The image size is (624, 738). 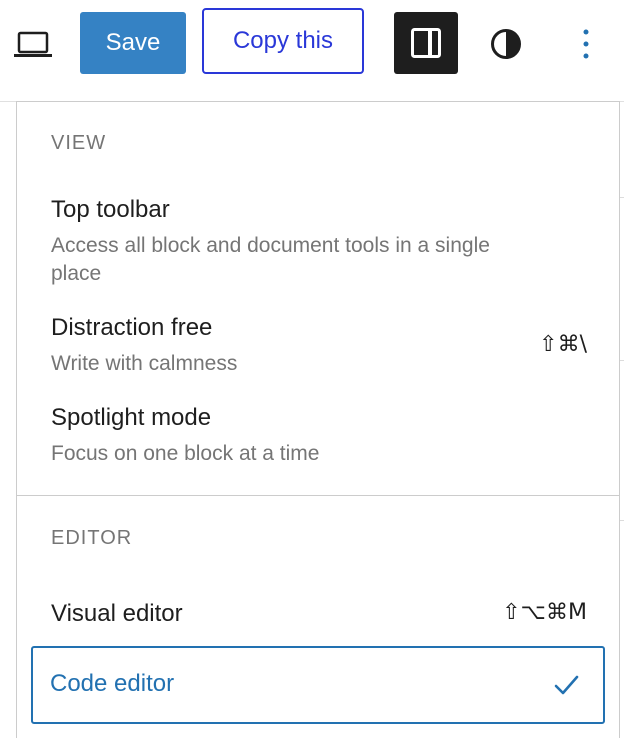 What do you see at coordinates (131, 417) in the screenshot?
I see `menu-item-title: Spotlight mode` at bounding box center [131, 417].